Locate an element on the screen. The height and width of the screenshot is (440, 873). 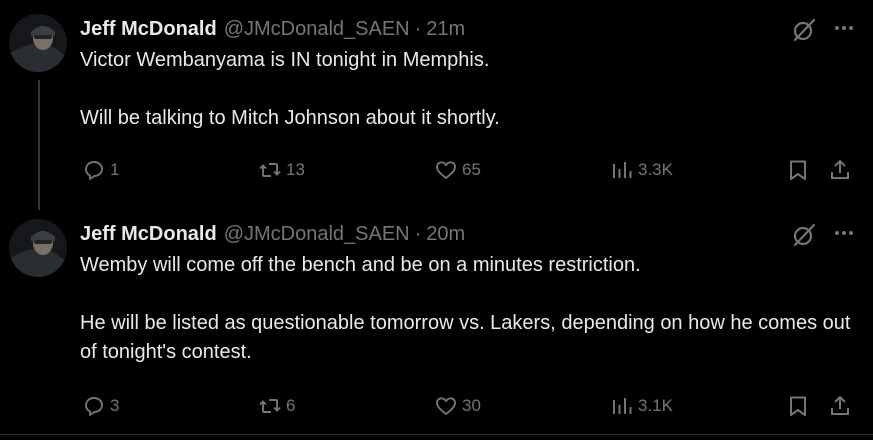
reply-button: 1 is located at coordinates (100, 170).